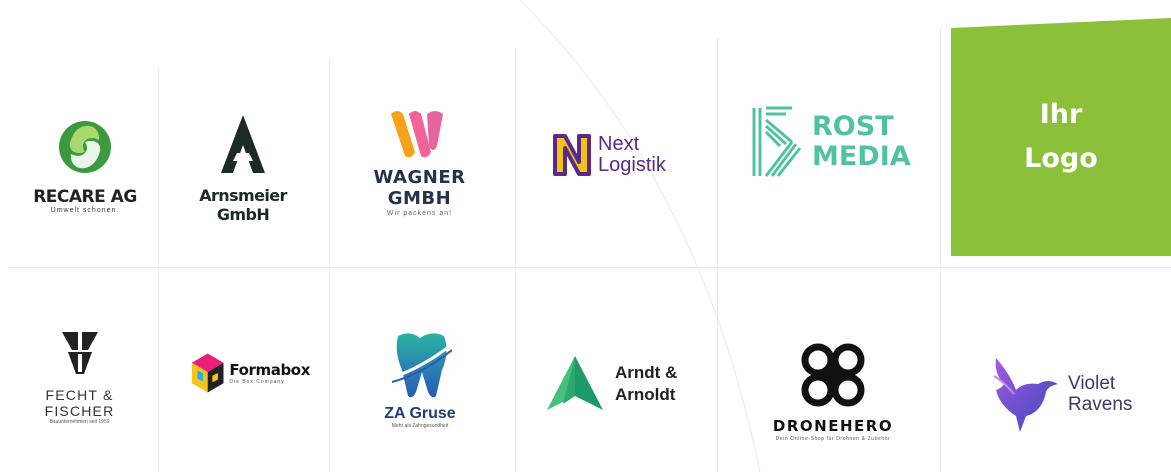 The width and height of the screenshot is (1171, 472). Describe the element at coordinates (85, 210) in the screenshot. I see `recare-tagline: Umwelt schonen.` at that location.